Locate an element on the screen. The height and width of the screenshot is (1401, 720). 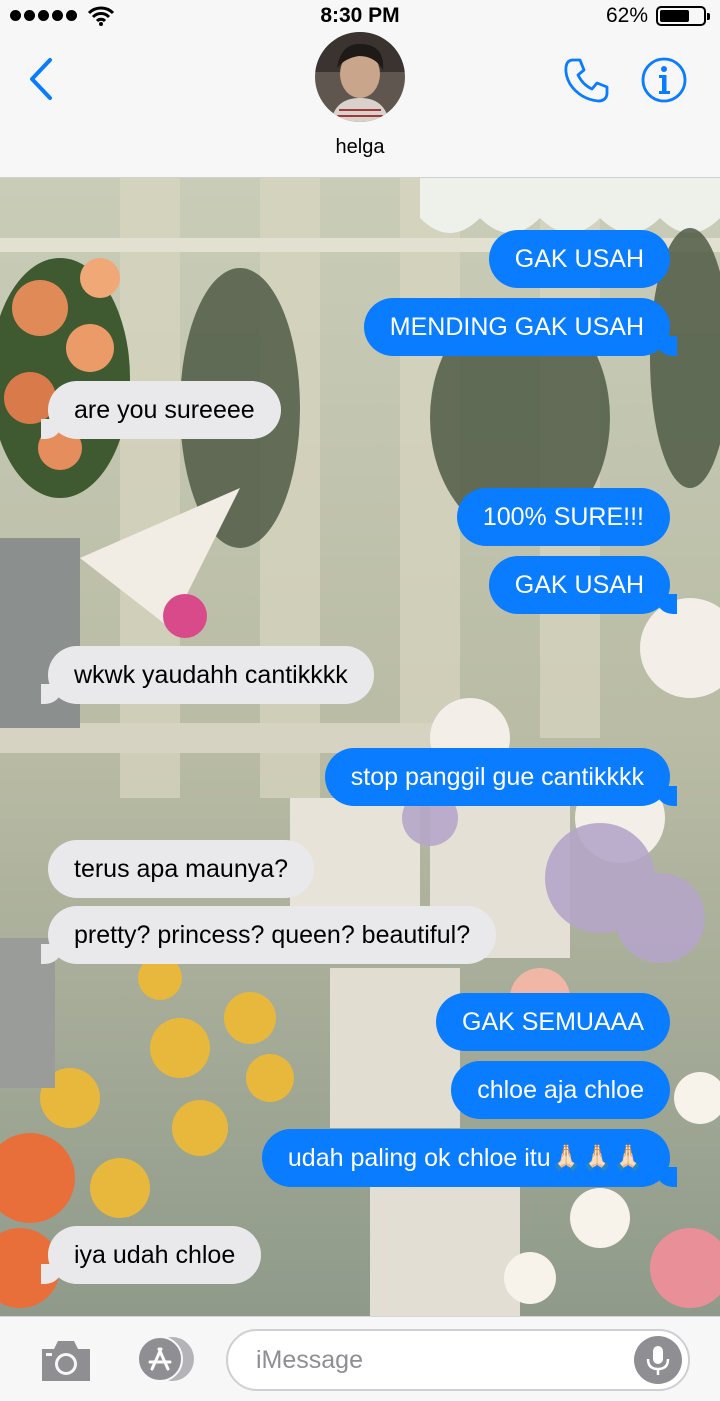
compose-bar is located at coordinates (360, 1358).